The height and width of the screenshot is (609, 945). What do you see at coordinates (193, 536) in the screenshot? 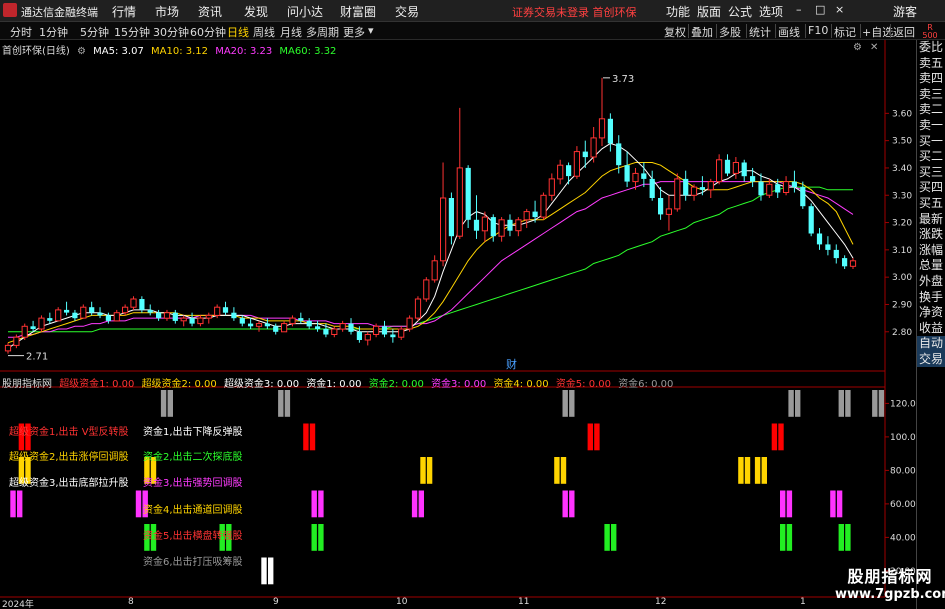
I see `signal-label-fund5: 资金5,出击横盘转强股` at bounding box center [193, 536].